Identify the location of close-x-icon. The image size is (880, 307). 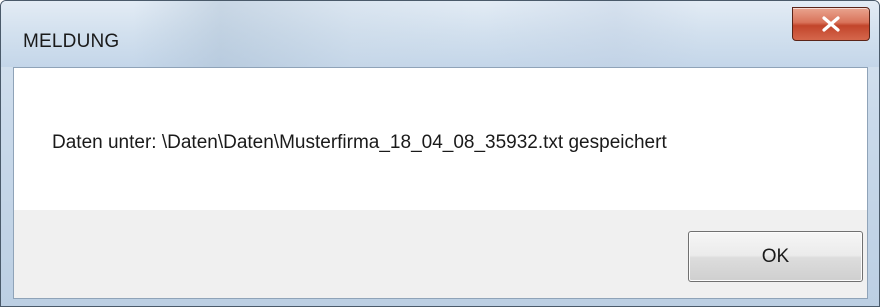
(831, 24).